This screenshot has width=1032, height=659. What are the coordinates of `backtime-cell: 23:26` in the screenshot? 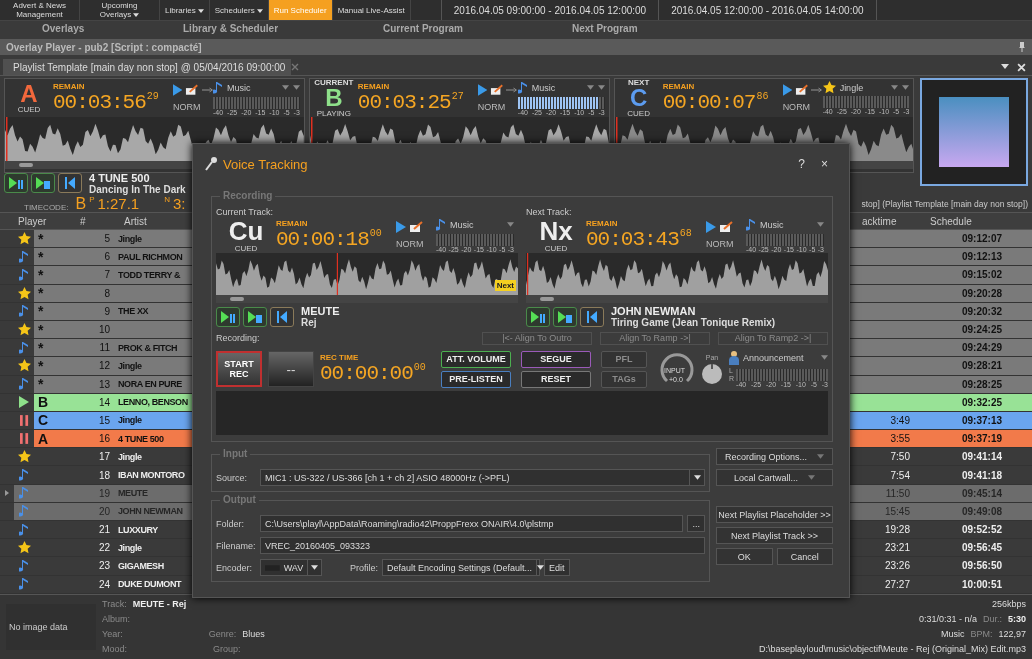 It's located at (897, 566).